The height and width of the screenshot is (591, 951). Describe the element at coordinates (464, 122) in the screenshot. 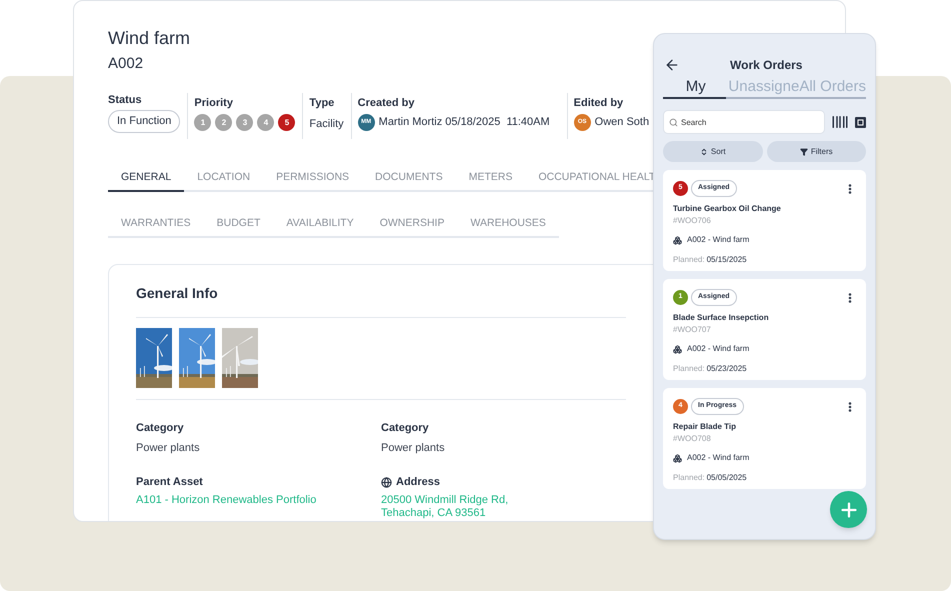

I see `person-name: Martin Mortiz 05/18/2025 11:40AM` at that location.